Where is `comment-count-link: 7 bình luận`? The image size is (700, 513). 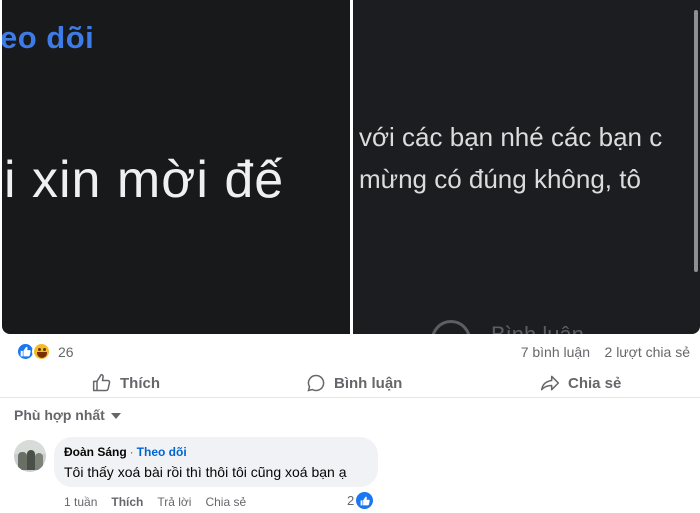
comment-count-link: 7 bình luận is located at coordinates (555, 352).